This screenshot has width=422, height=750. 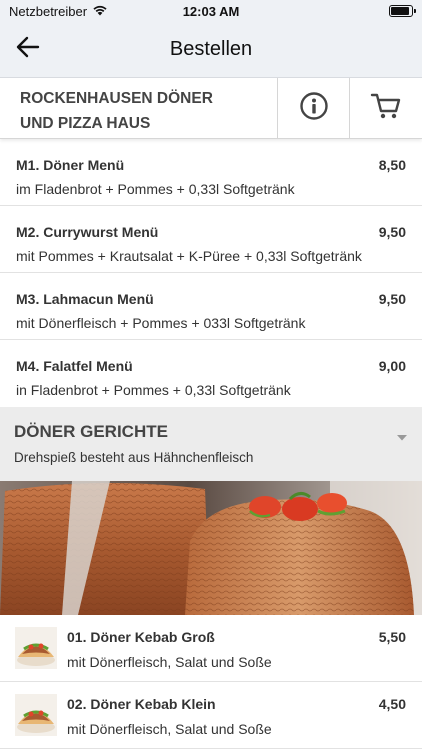 What do you see at coordinates (74, 366) in the screenshot?
I see `item-name: M4. Falatfel Menü` at bounding box center [74, 366].